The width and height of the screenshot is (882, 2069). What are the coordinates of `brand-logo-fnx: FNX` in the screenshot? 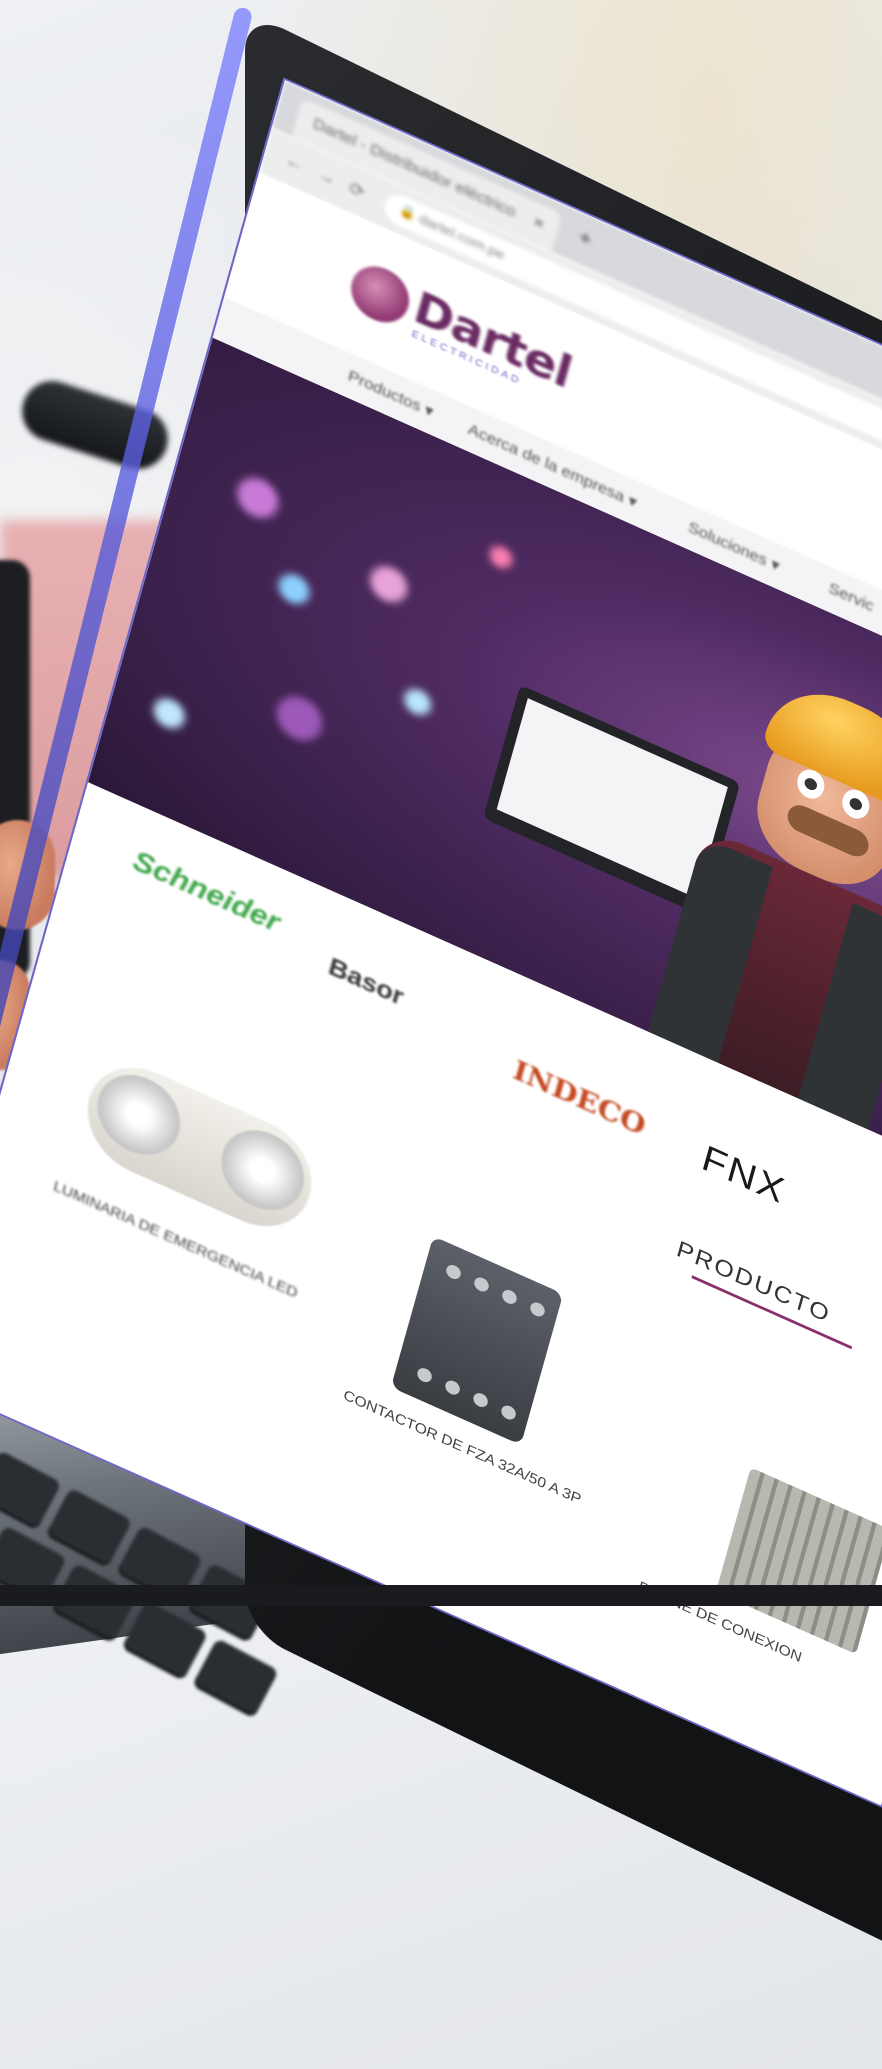 It's located at (743, 1175).